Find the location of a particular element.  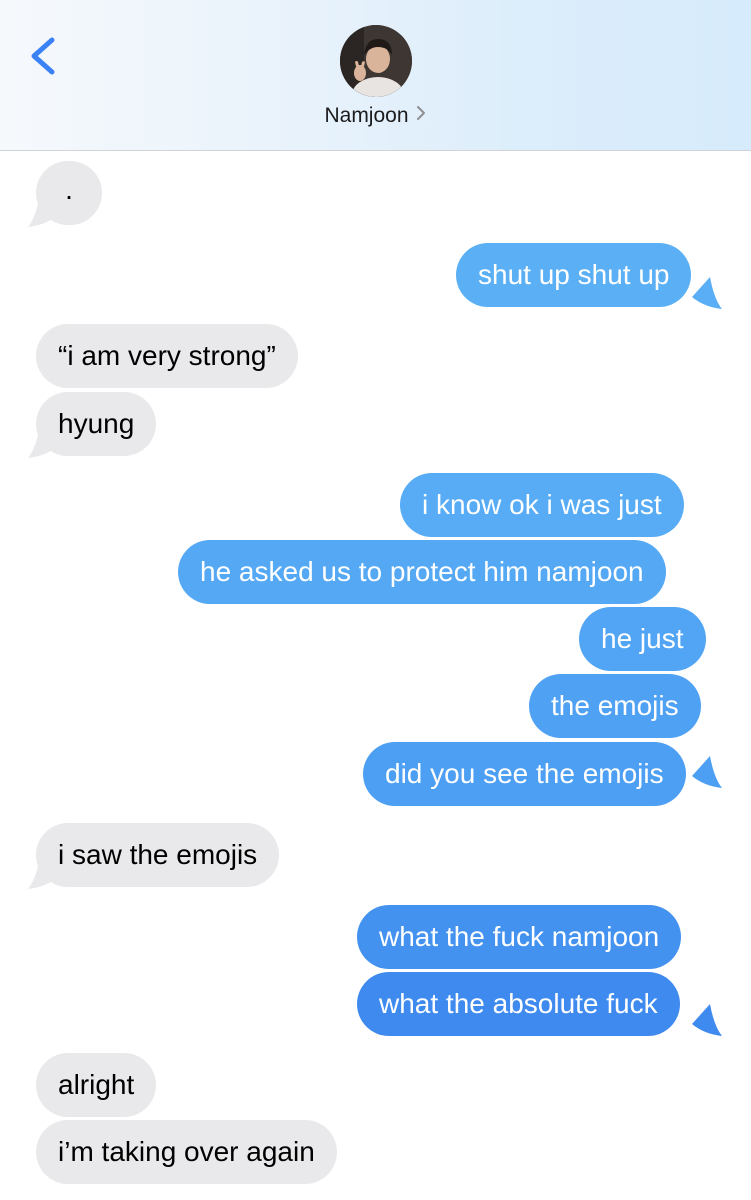

message-bubble-incoming: alright is located at coordinates (96, 1085).